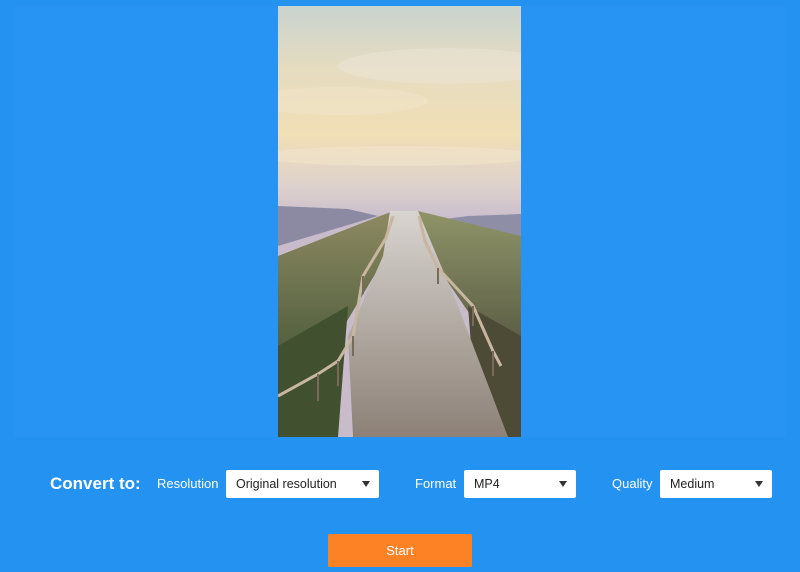 This screenshot has height=572, width=800. What do you see at coordinates (692, 484) in the screenshot?
I see `quality-select-value: Medium` at bounding box center [692, 484].